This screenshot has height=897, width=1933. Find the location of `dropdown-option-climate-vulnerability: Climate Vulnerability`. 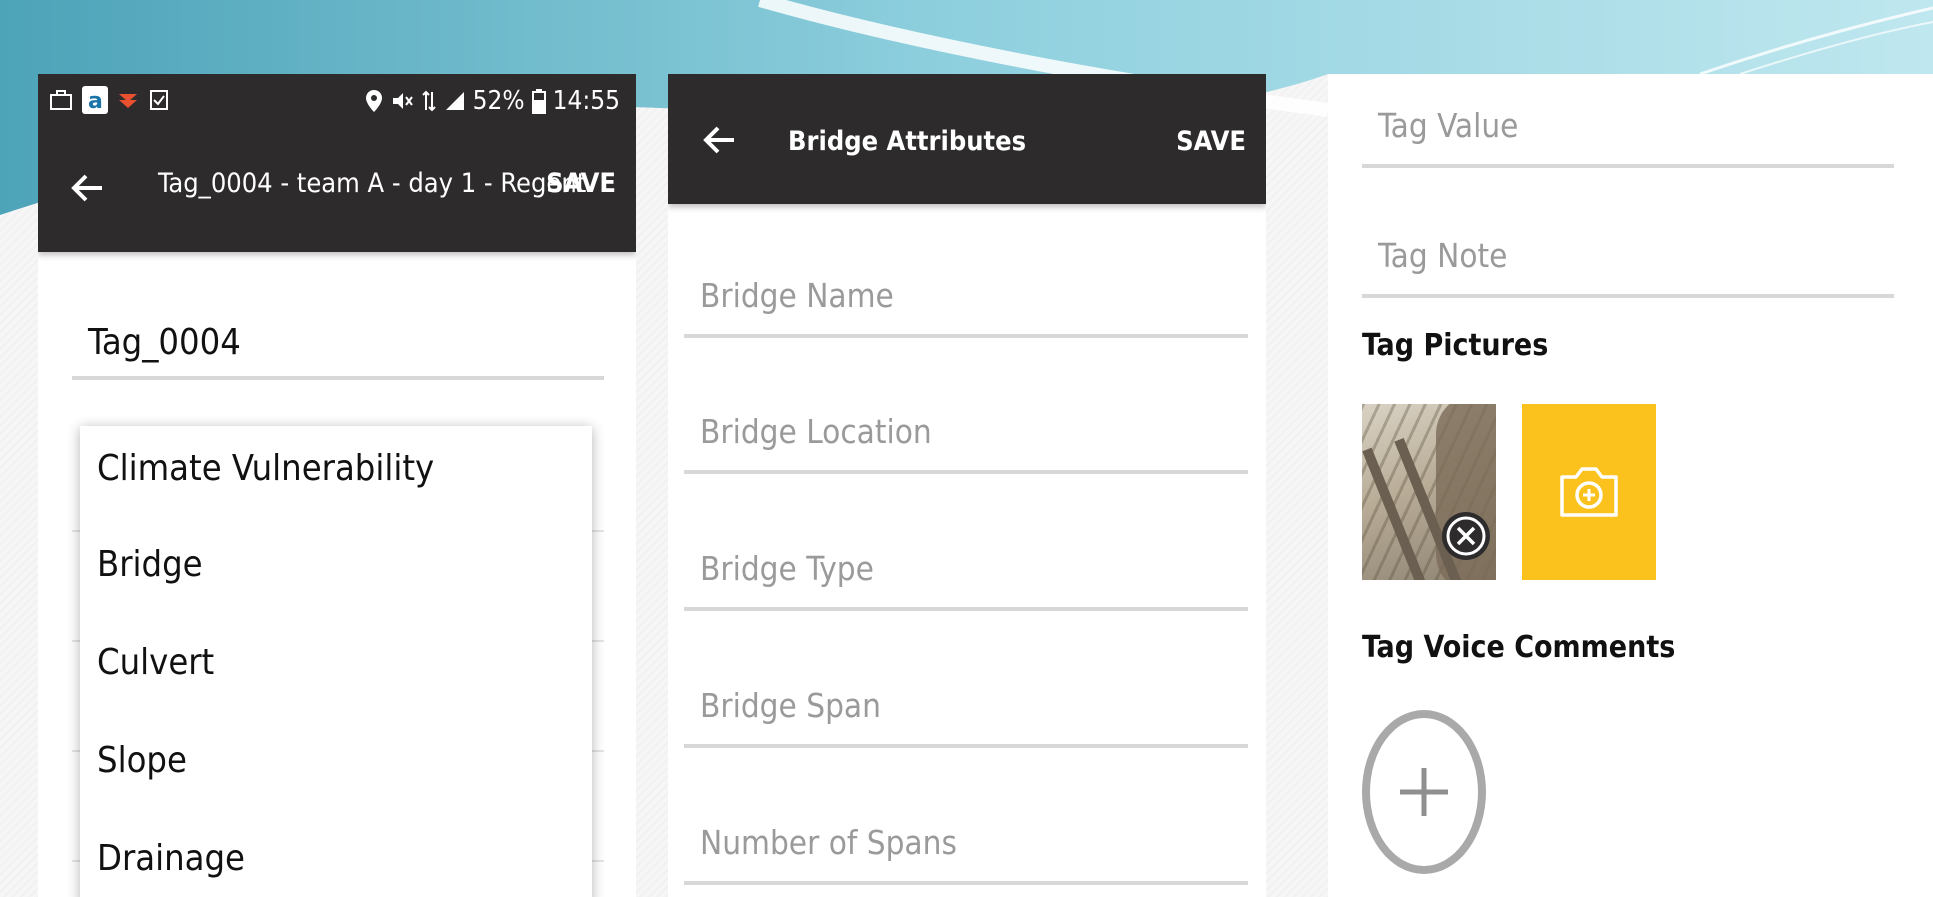

dropdown-option-climate-vulnerability: Climate Vulnerability is located at coordinates (265, 468).